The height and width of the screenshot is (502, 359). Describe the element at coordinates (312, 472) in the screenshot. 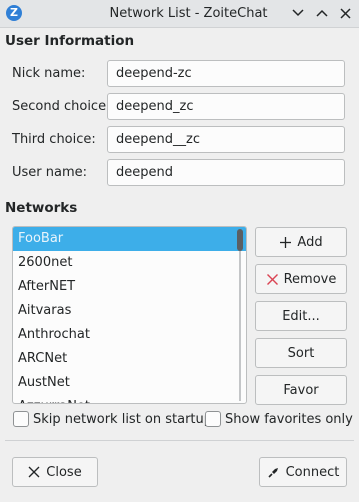

I see `connect-button-label: Connect` at that location.